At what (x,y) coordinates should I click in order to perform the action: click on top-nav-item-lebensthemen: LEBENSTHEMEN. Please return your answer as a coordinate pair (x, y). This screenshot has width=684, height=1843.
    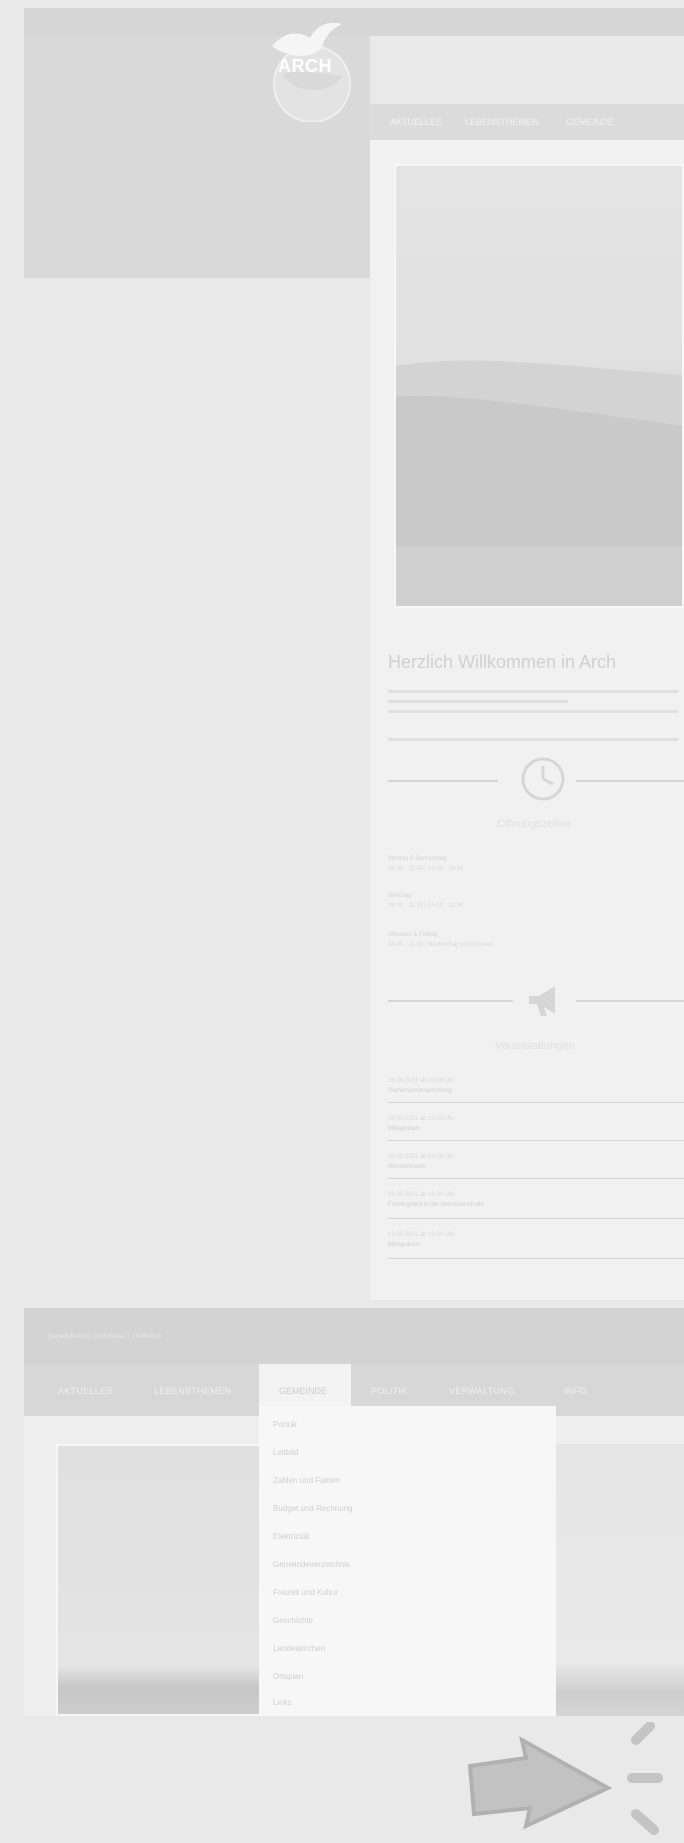
    Looking at the image, I should click on (502, 122).